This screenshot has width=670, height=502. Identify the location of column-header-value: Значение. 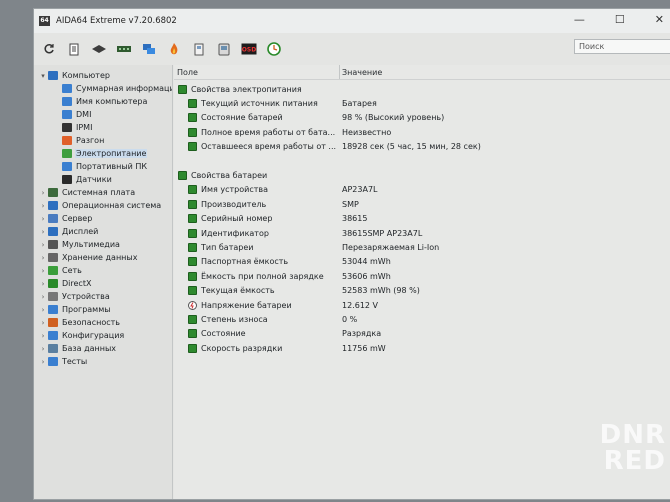
(482, 72).